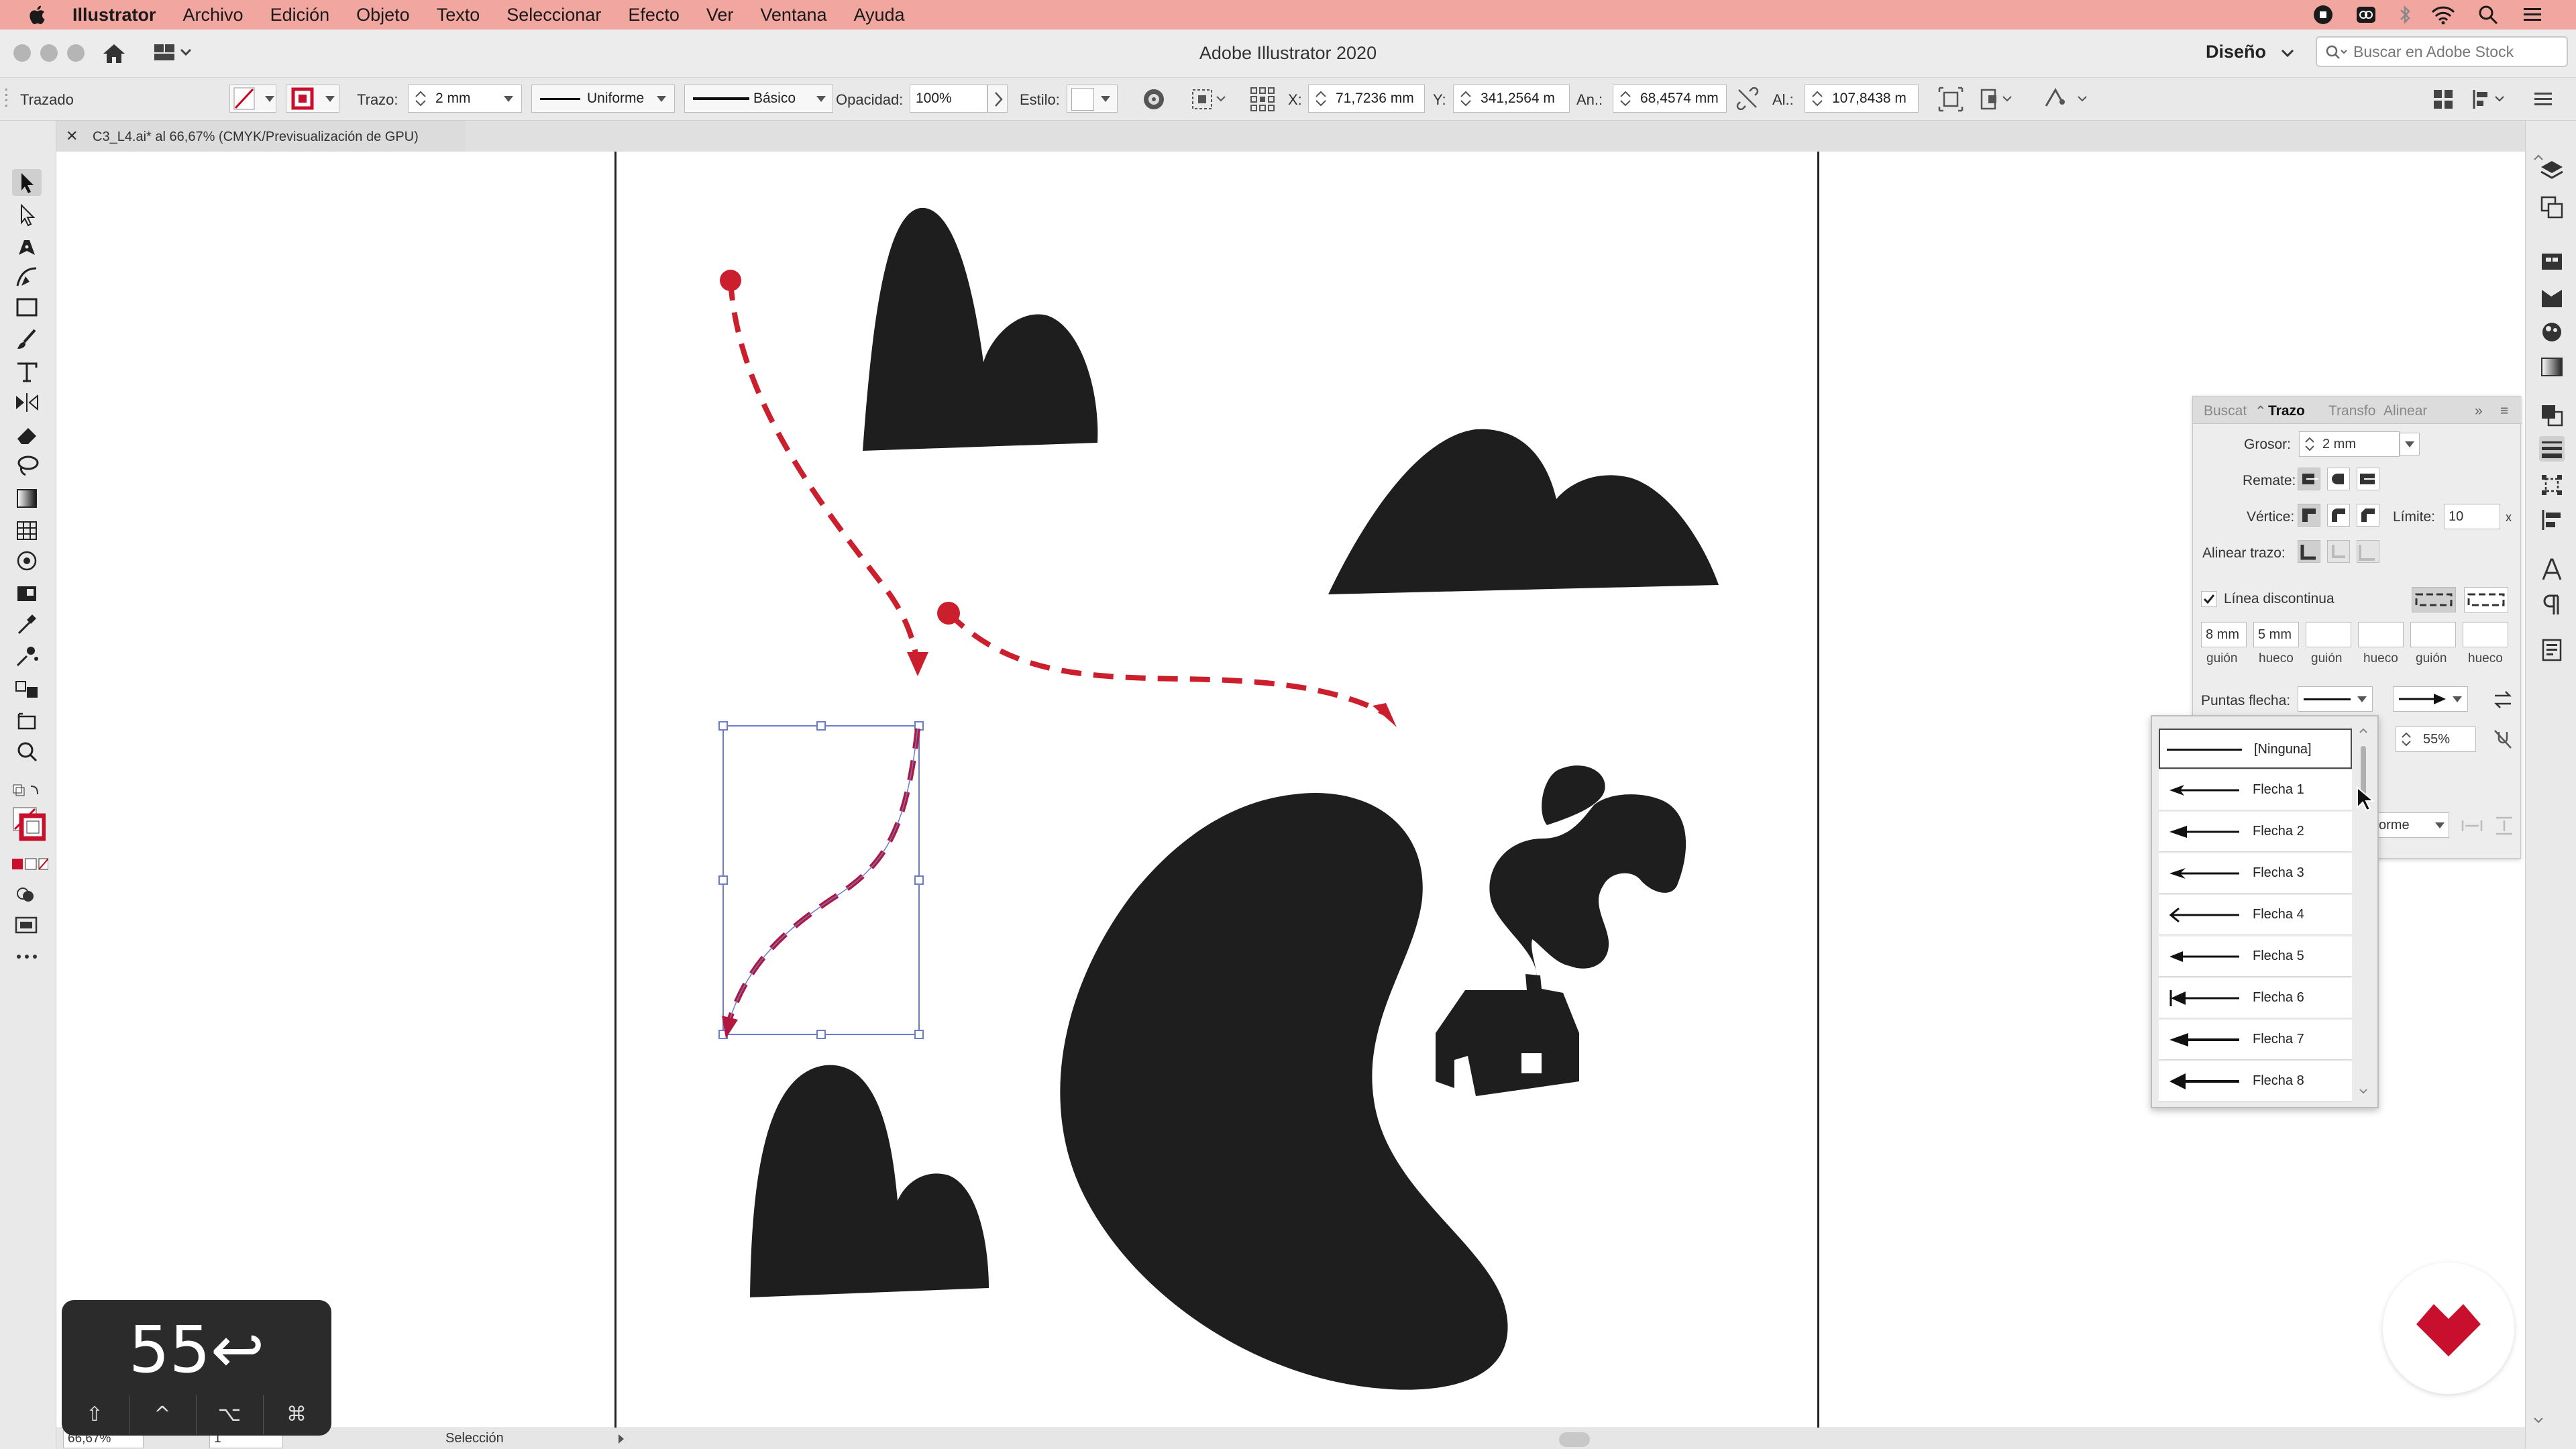  Describe the element at coordinates (2338, 551) in the screenshot. I see `align-stroke-inside-button` at that location.